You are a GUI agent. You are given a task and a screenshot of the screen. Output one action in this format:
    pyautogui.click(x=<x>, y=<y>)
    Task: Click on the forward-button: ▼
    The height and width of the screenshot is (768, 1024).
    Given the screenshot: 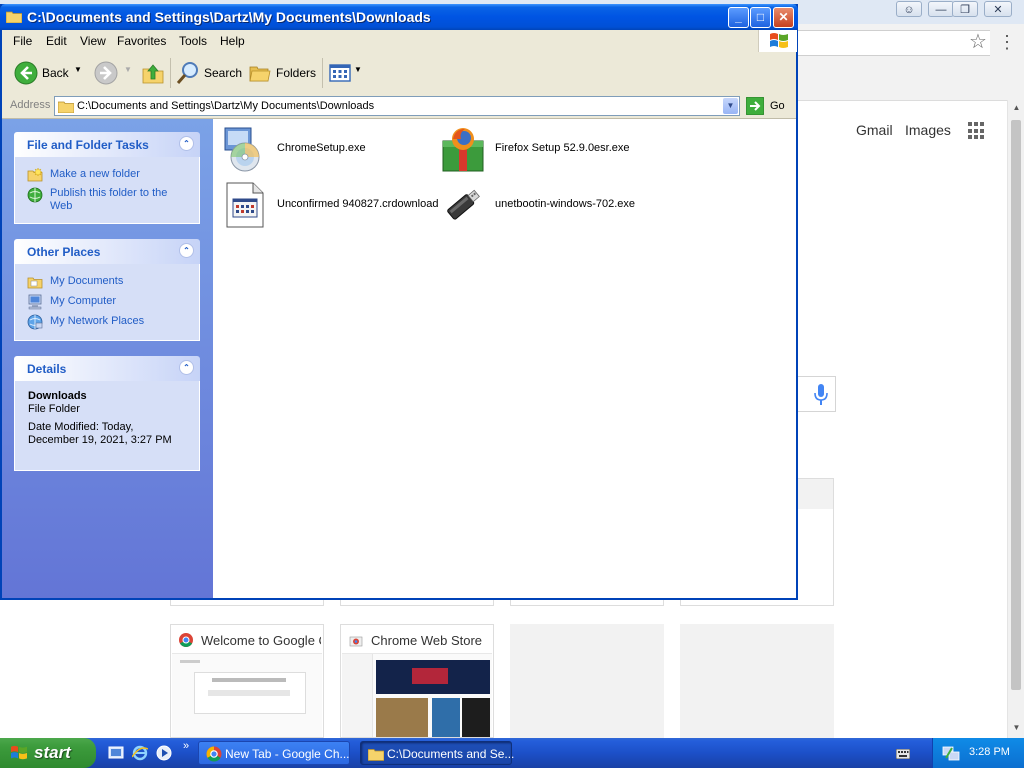 What is the action you would take?
    pyautogui.click(x=113, y=73)
    